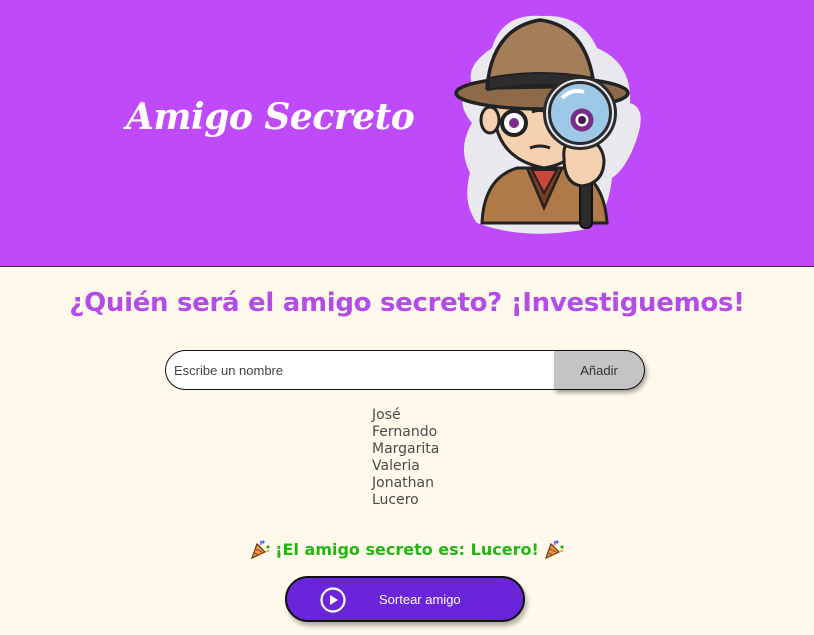 The height and width of the screenshot is (635, 814). What do you see at coordinates (386, 415) in the screenshot?
I see `list-item: José` at bounding box center [386, 415].